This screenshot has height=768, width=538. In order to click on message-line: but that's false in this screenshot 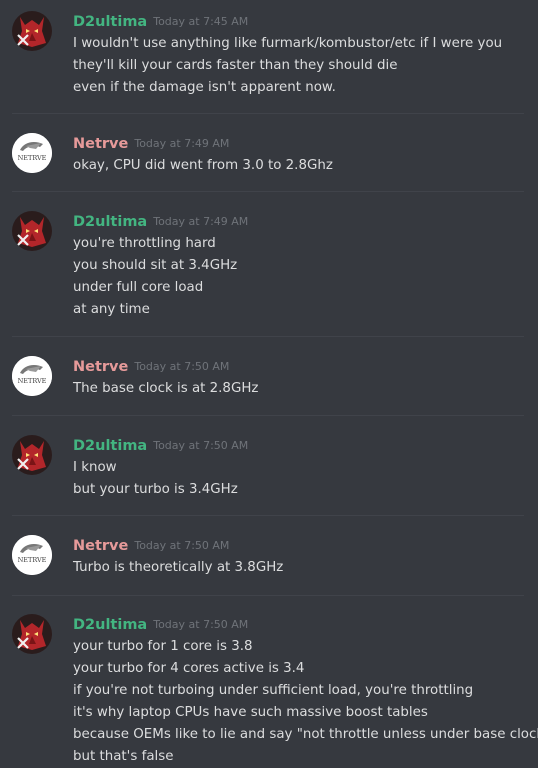, I will do `click(123, 756)`.